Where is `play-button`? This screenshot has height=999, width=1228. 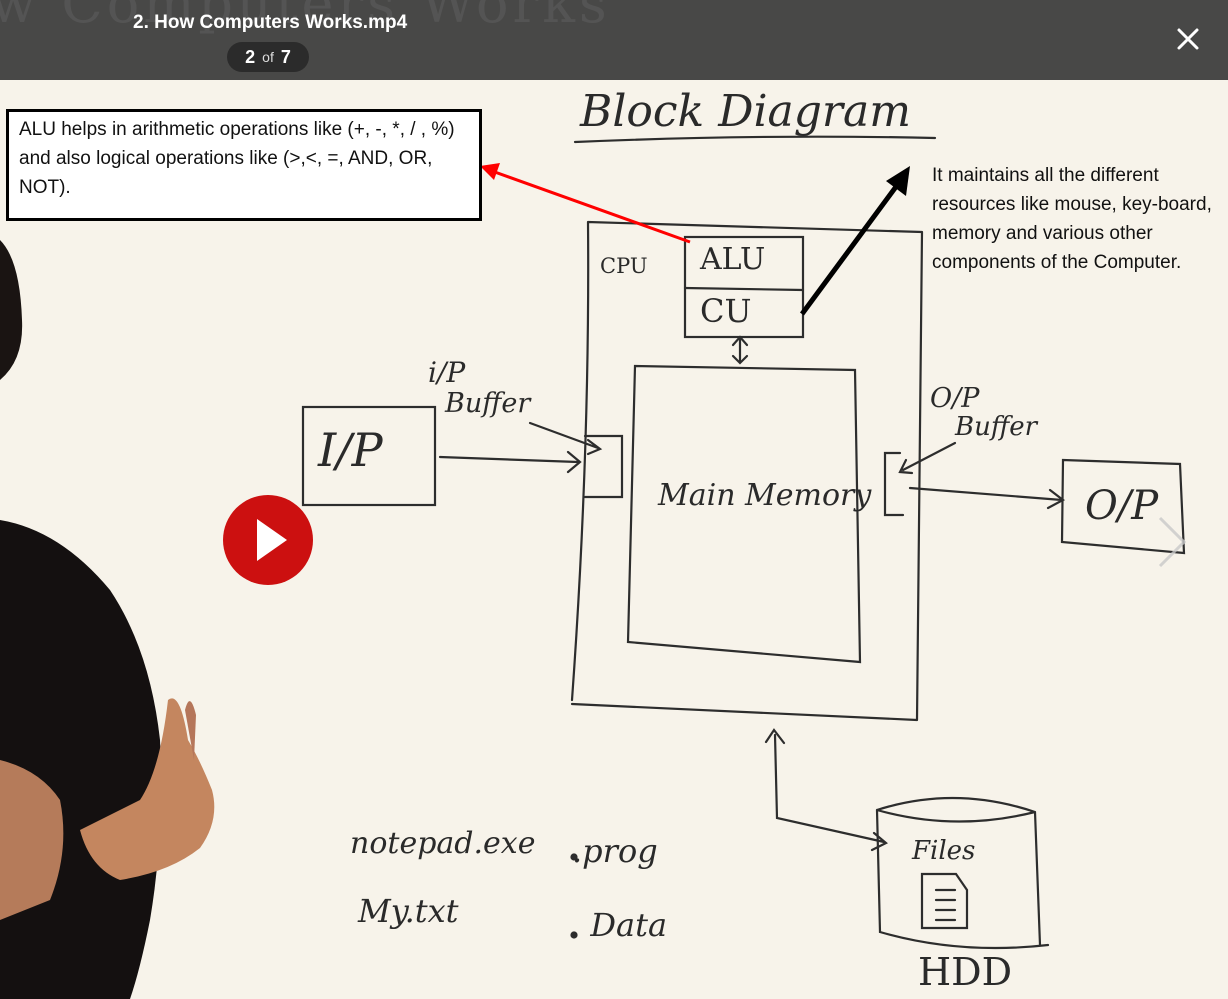
play-button is located at coordinates (268, 540).